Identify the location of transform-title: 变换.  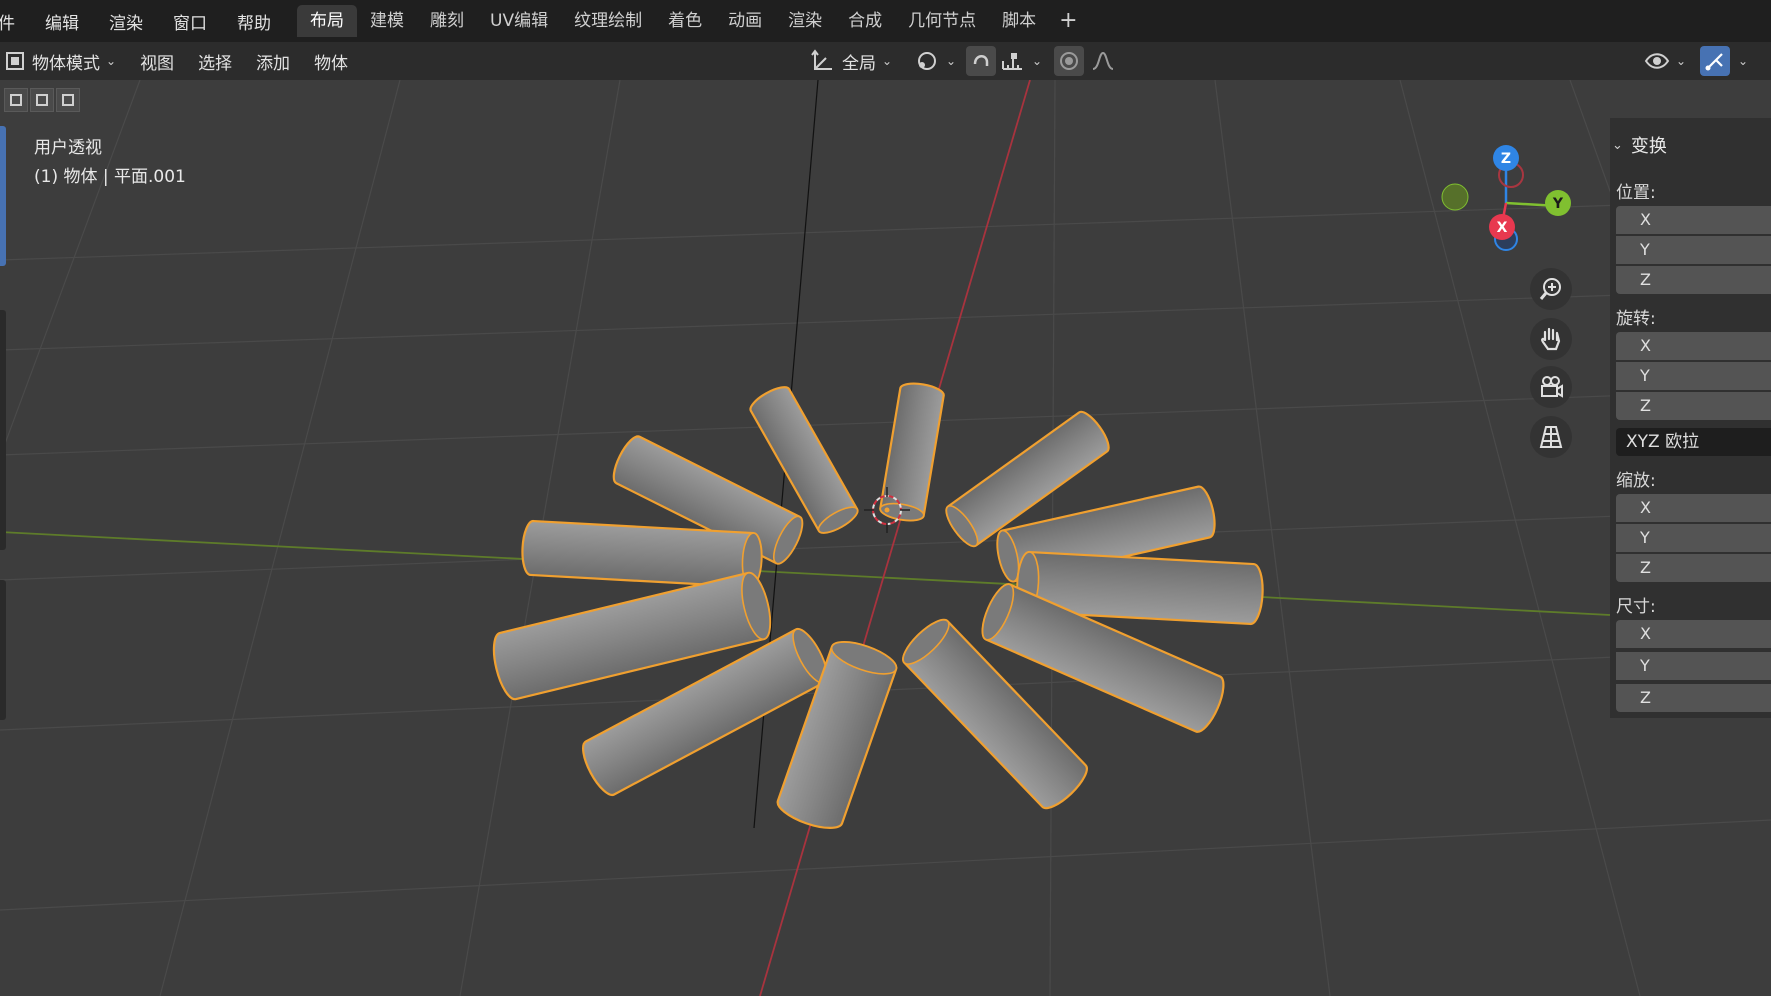
(1648, 146).